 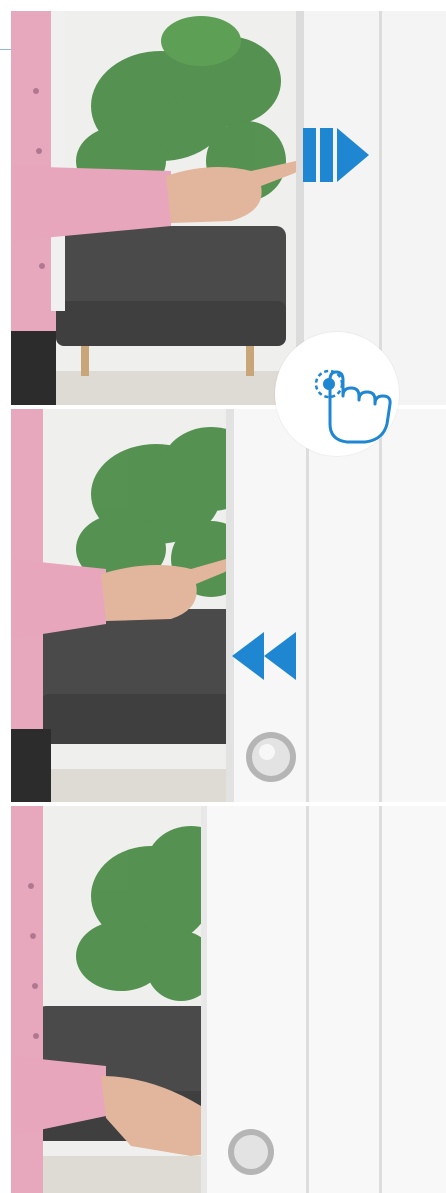 I want to click on rewind-double-arrow-icon, so click(x=264, y=656).